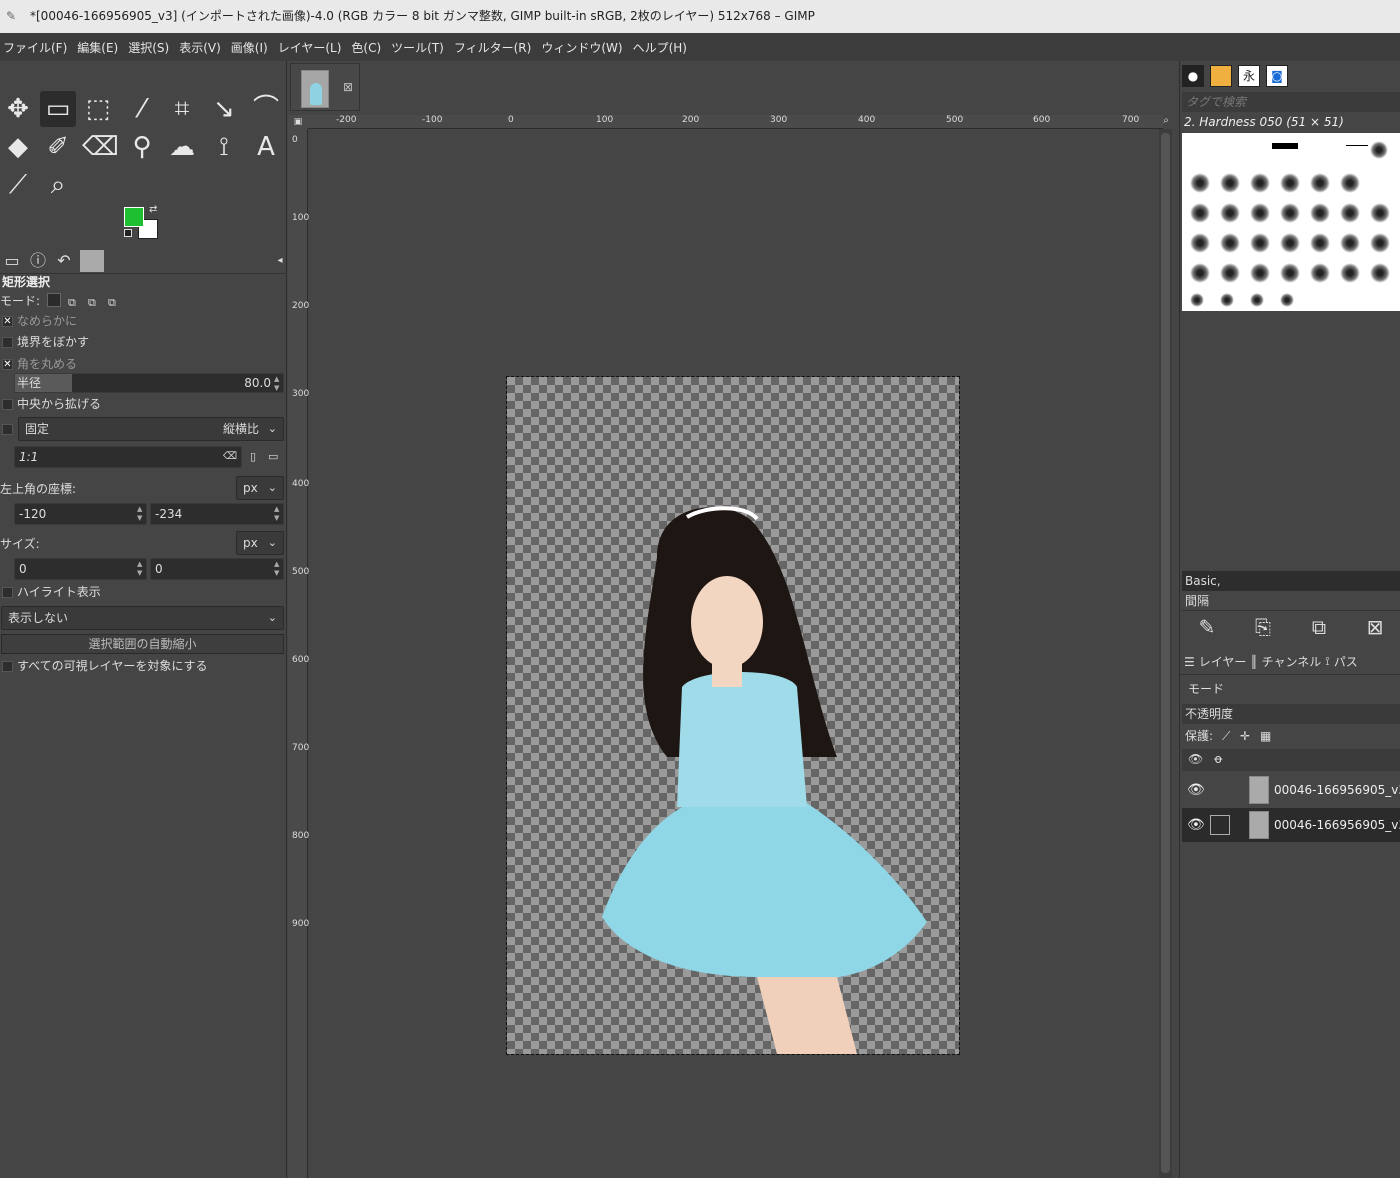  What do you see at coordinates (310, 47) in the screenshot?
I see `menu-layer: レイヤー(L)` at bounding box center [310, 47].